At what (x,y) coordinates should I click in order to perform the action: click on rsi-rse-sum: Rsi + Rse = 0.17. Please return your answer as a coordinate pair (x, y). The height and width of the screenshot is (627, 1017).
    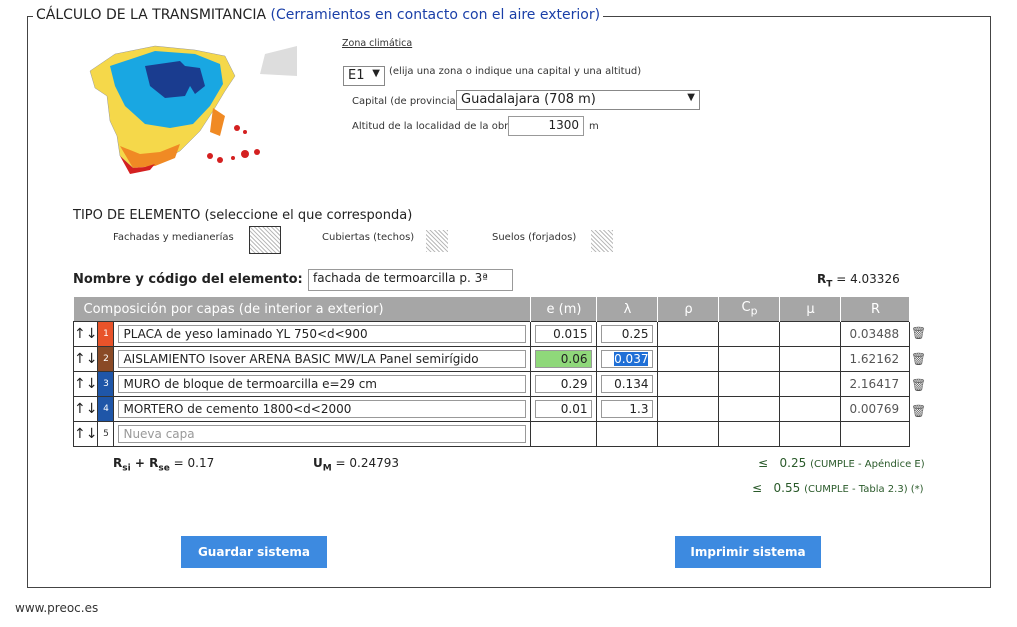
    Looking at the image, I should click on (163, 464).